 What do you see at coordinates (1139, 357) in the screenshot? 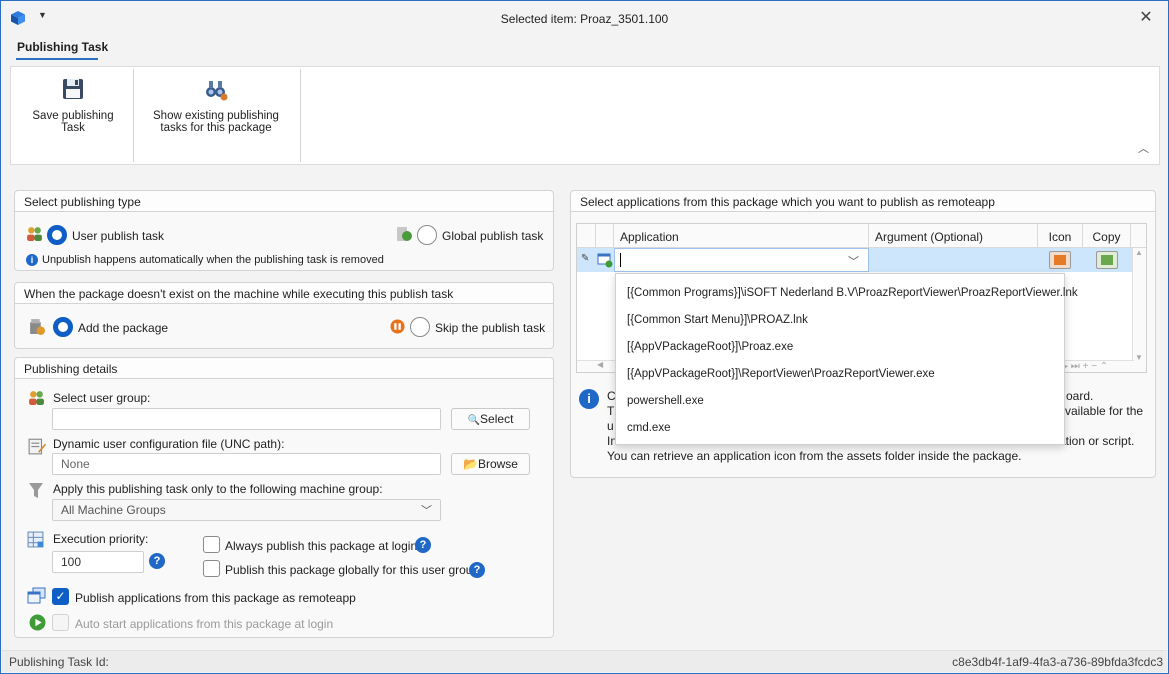
I see `scroll-down-icon: ▼` at bounding box center [1139, 357].